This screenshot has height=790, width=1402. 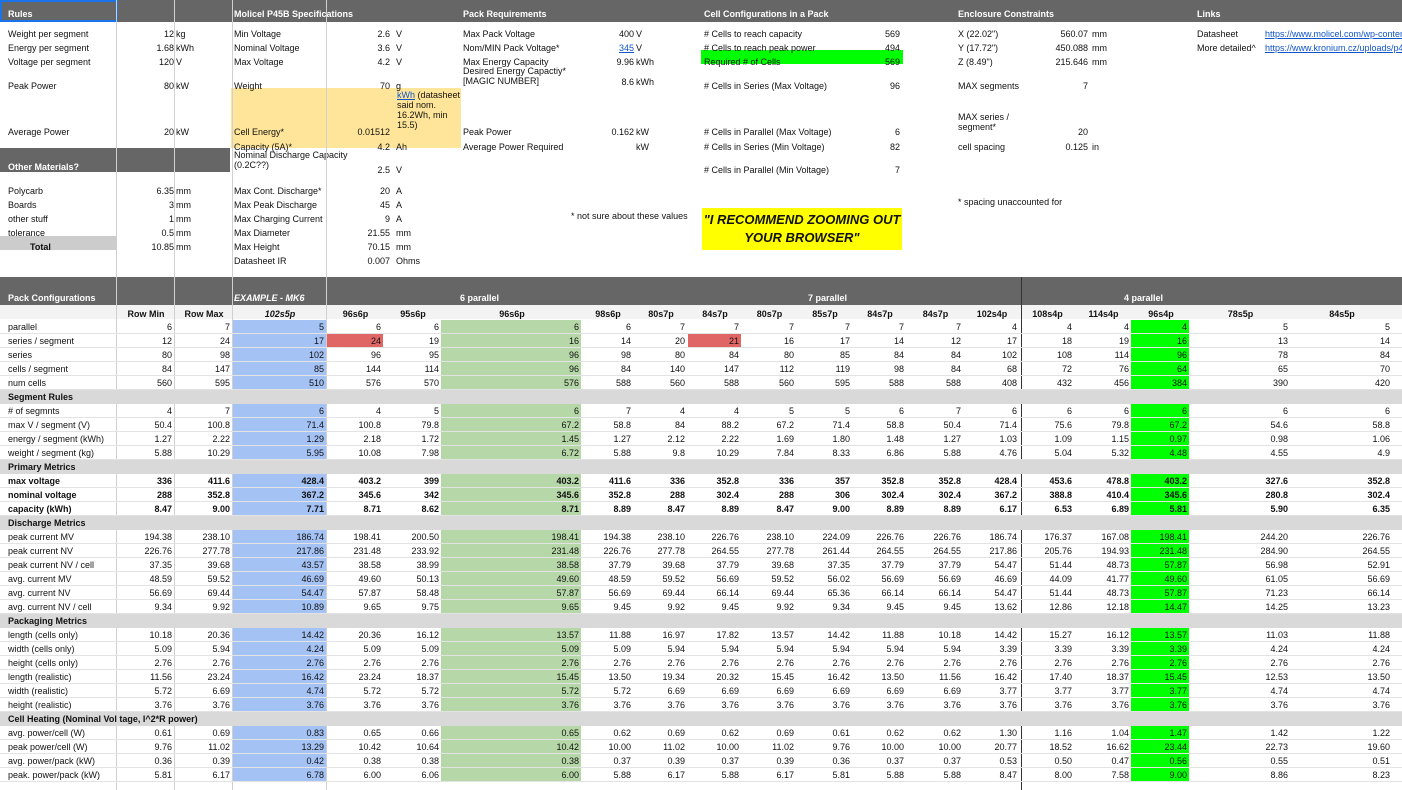 I want to click on rules-value: 12, so click(x=168, y=34).